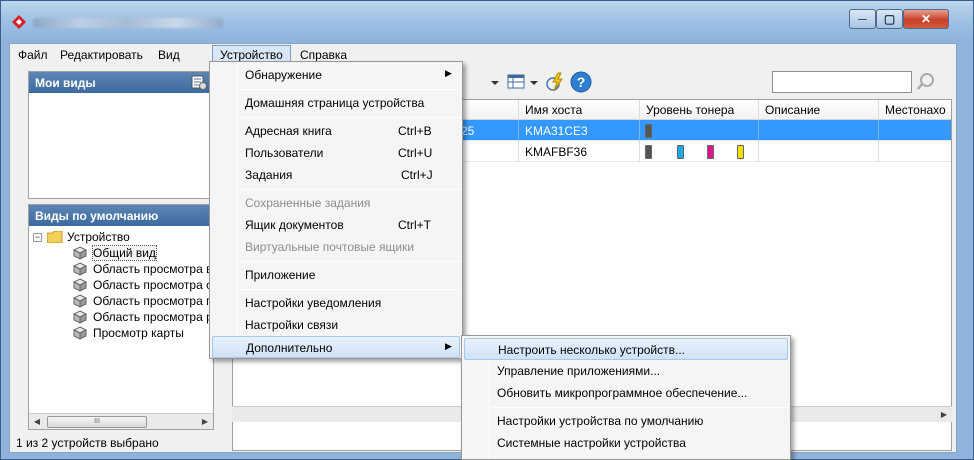 The width and height of the screenshot is (974, 460). I want to click on menu-edit: Редактировать, so click(101, 54).